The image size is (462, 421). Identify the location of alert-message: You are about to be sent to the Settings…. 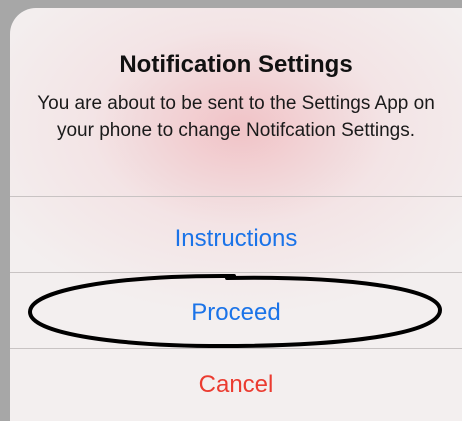
(236, 117).